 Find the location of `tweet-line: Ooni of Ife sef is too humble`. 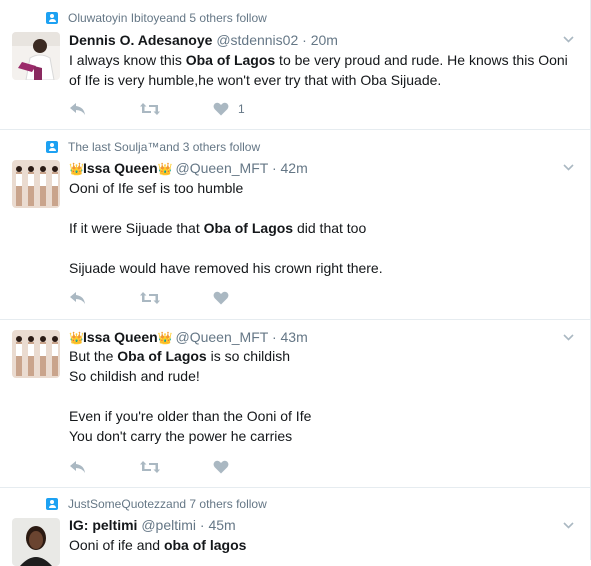

tweet-line: Ooni of Ife sef is too humble is located at coordinates (156, 188).